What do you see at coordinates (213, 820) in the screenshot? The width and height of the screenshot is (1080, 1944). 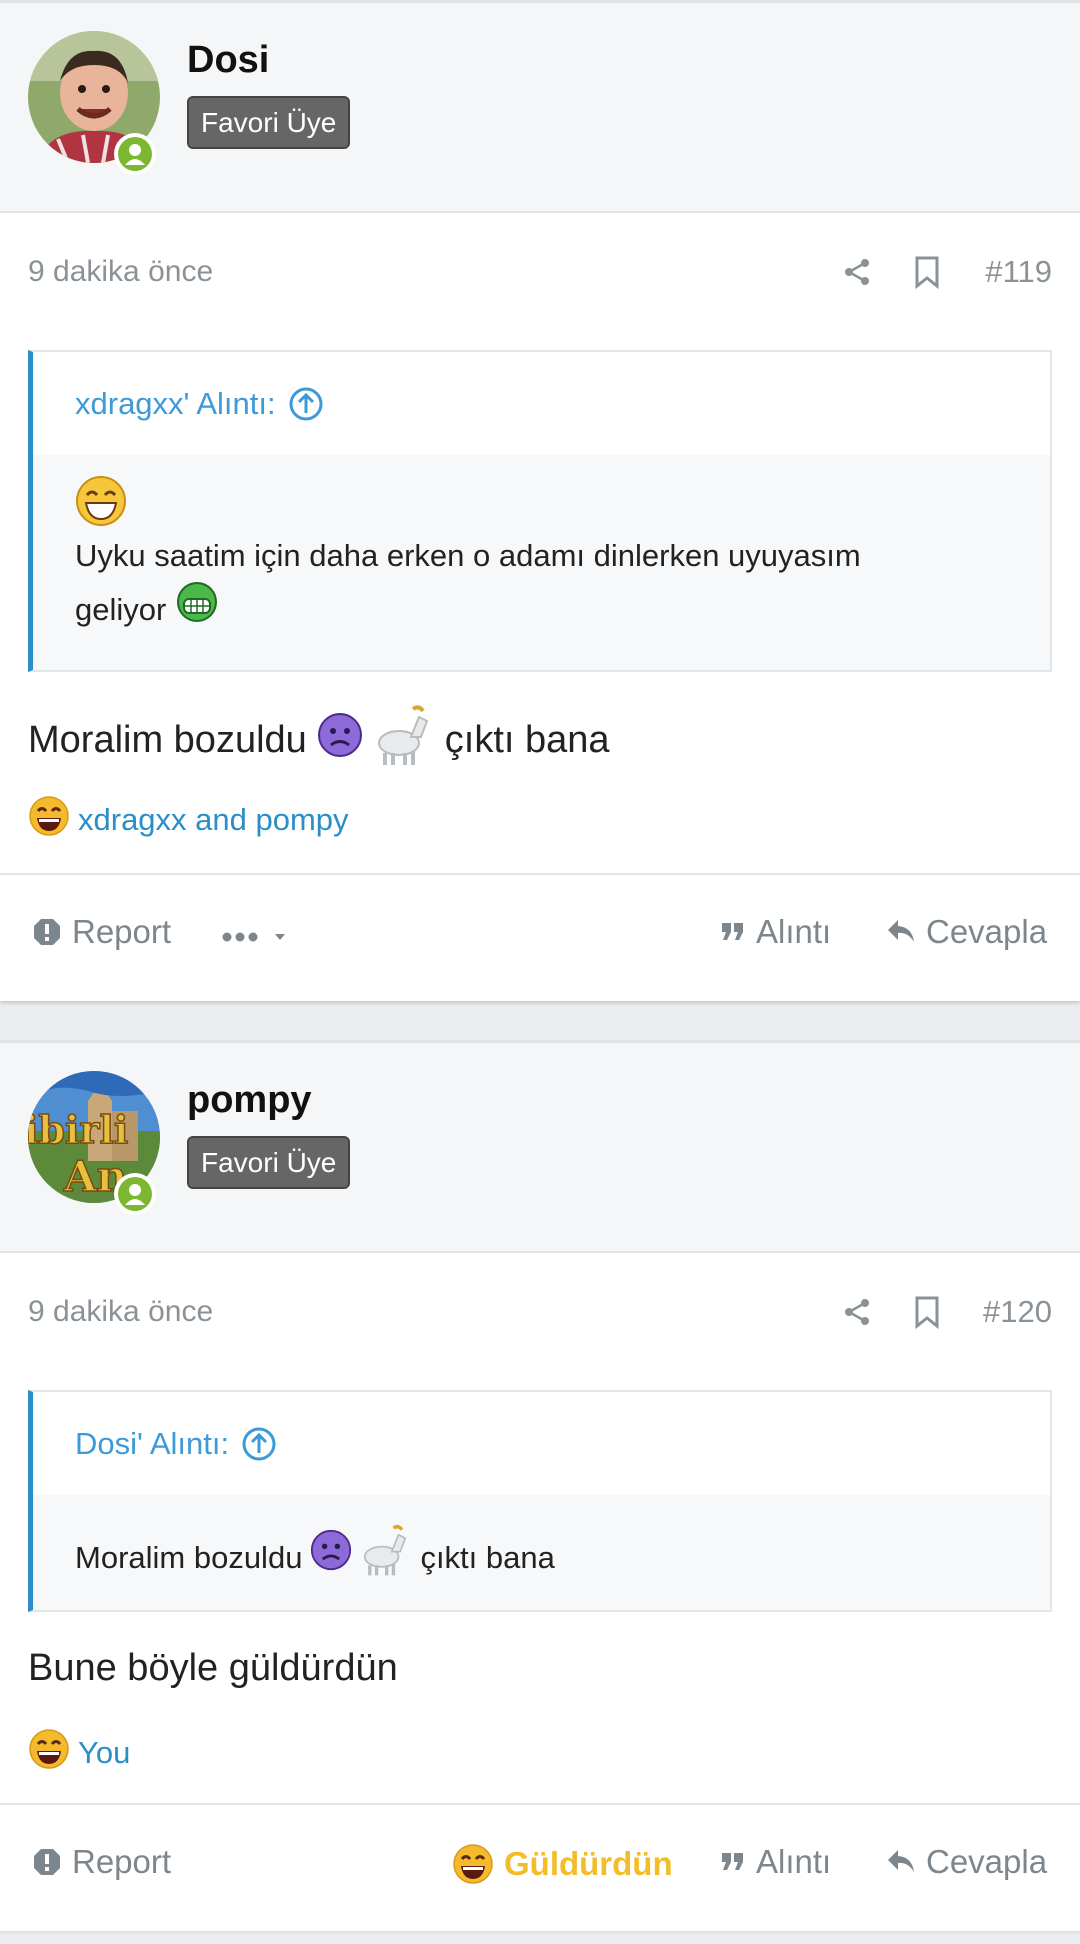 I see `reaction-users: xdragxx and pompy` at bounding box center [213, 820].